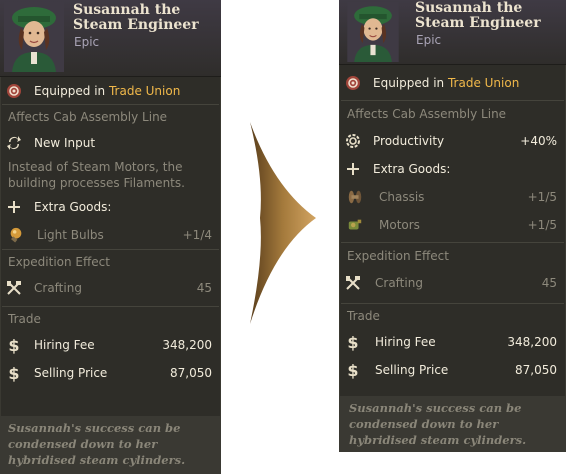 This screenshot has width=566, height=474. I want to click on new-input-row: New Input, so click(110, 143).